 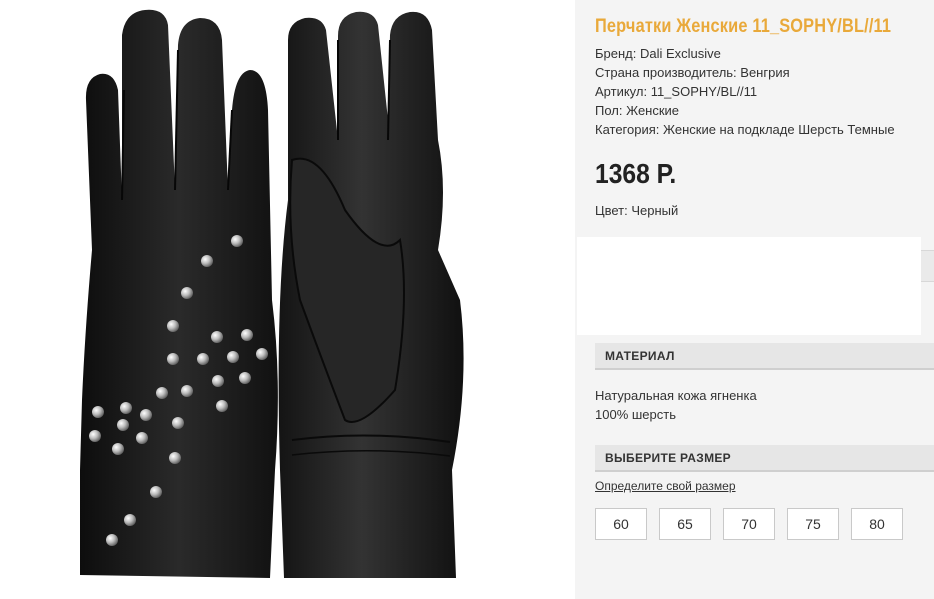 I want to click on size-button-65: 65, so click(x=685, y=524).